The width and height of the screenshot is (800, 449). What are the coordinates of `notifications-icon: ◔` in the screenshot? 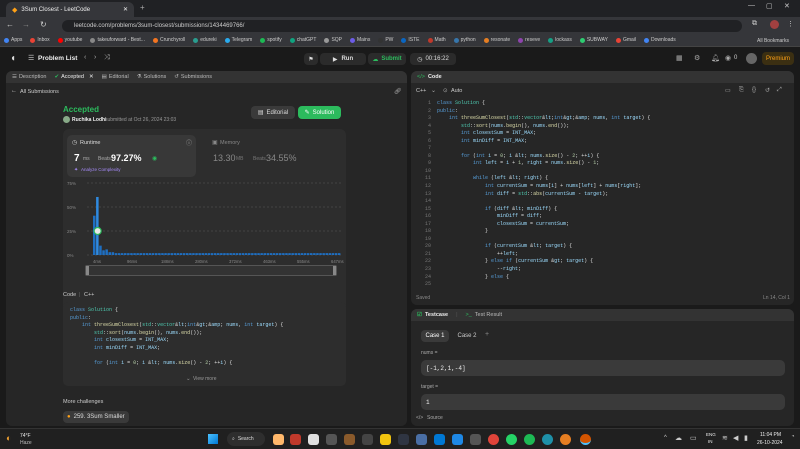 It's located at (793, 437).